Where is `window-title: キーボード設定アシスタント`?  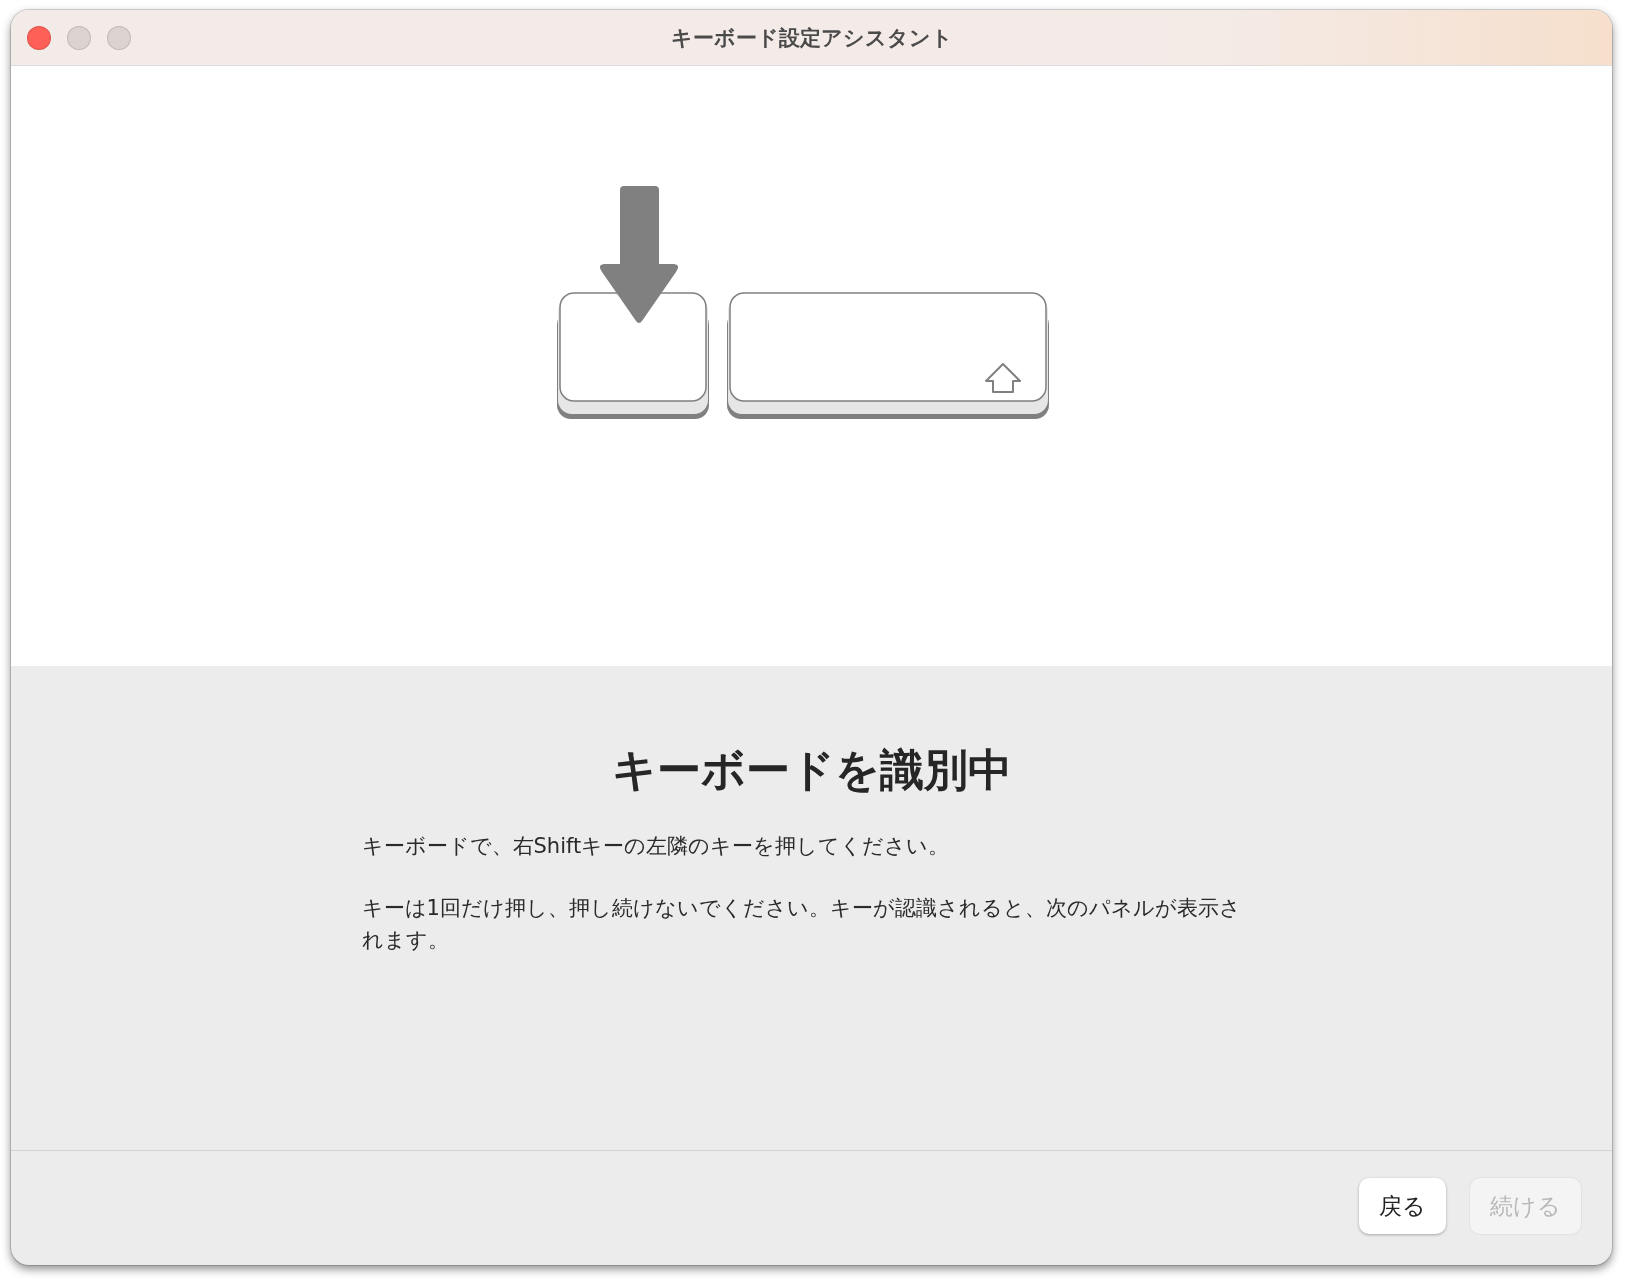
window-title: キーボード設定アシスタント is located at coordinates (811, 37).